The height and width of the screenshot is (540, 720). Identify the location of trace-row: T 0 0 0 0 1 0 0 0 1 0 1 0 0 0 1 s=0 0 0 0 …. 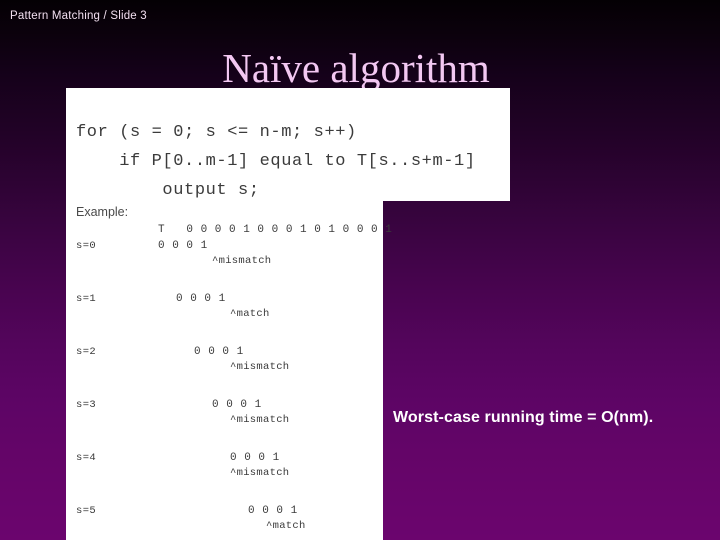
(229, 250).